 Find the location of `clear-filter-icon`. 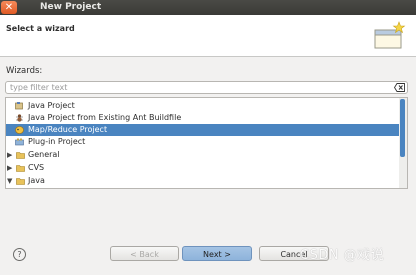

clear-filter-icon is located at coordinates (399, 87).